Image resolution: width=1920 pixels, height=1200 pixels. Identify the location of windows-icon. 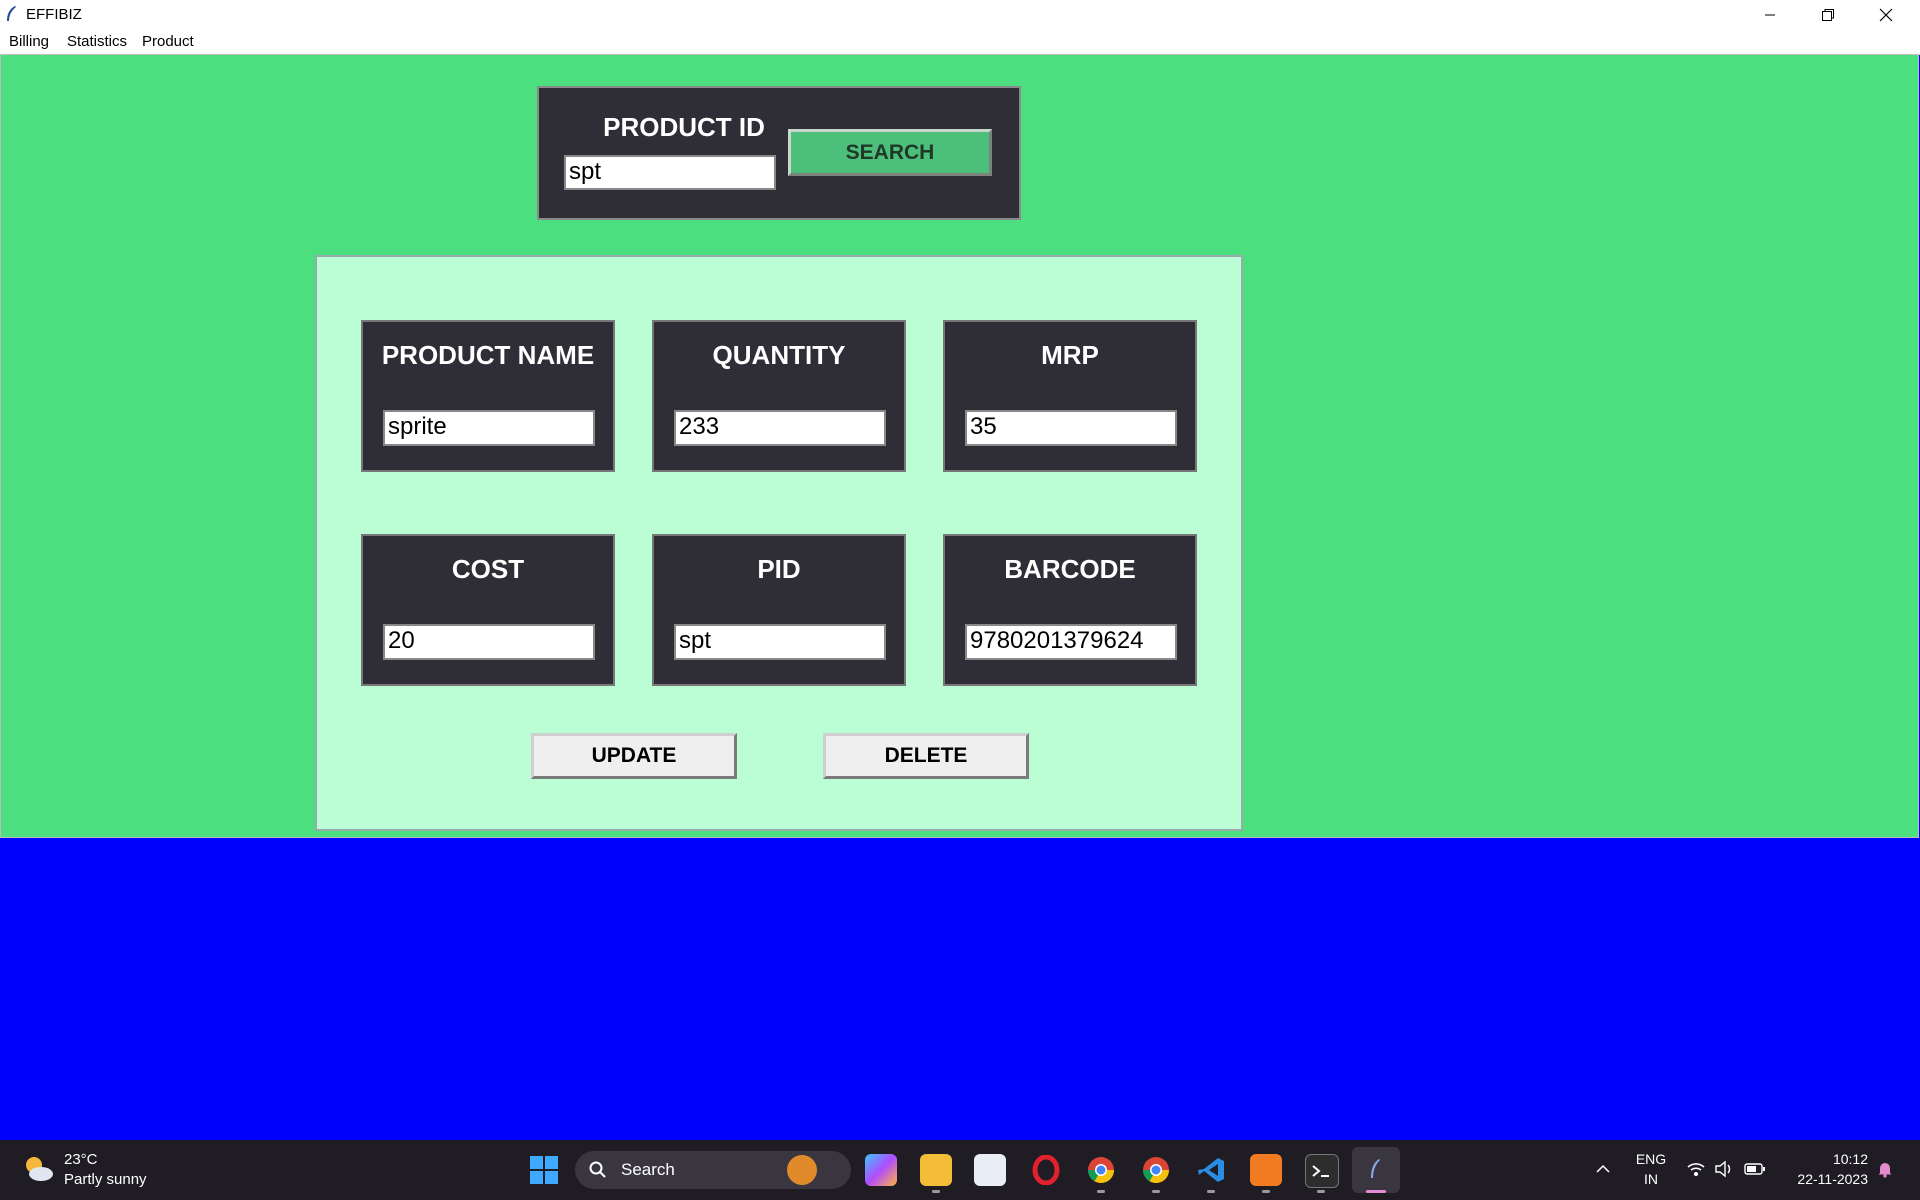
(544, 1170).